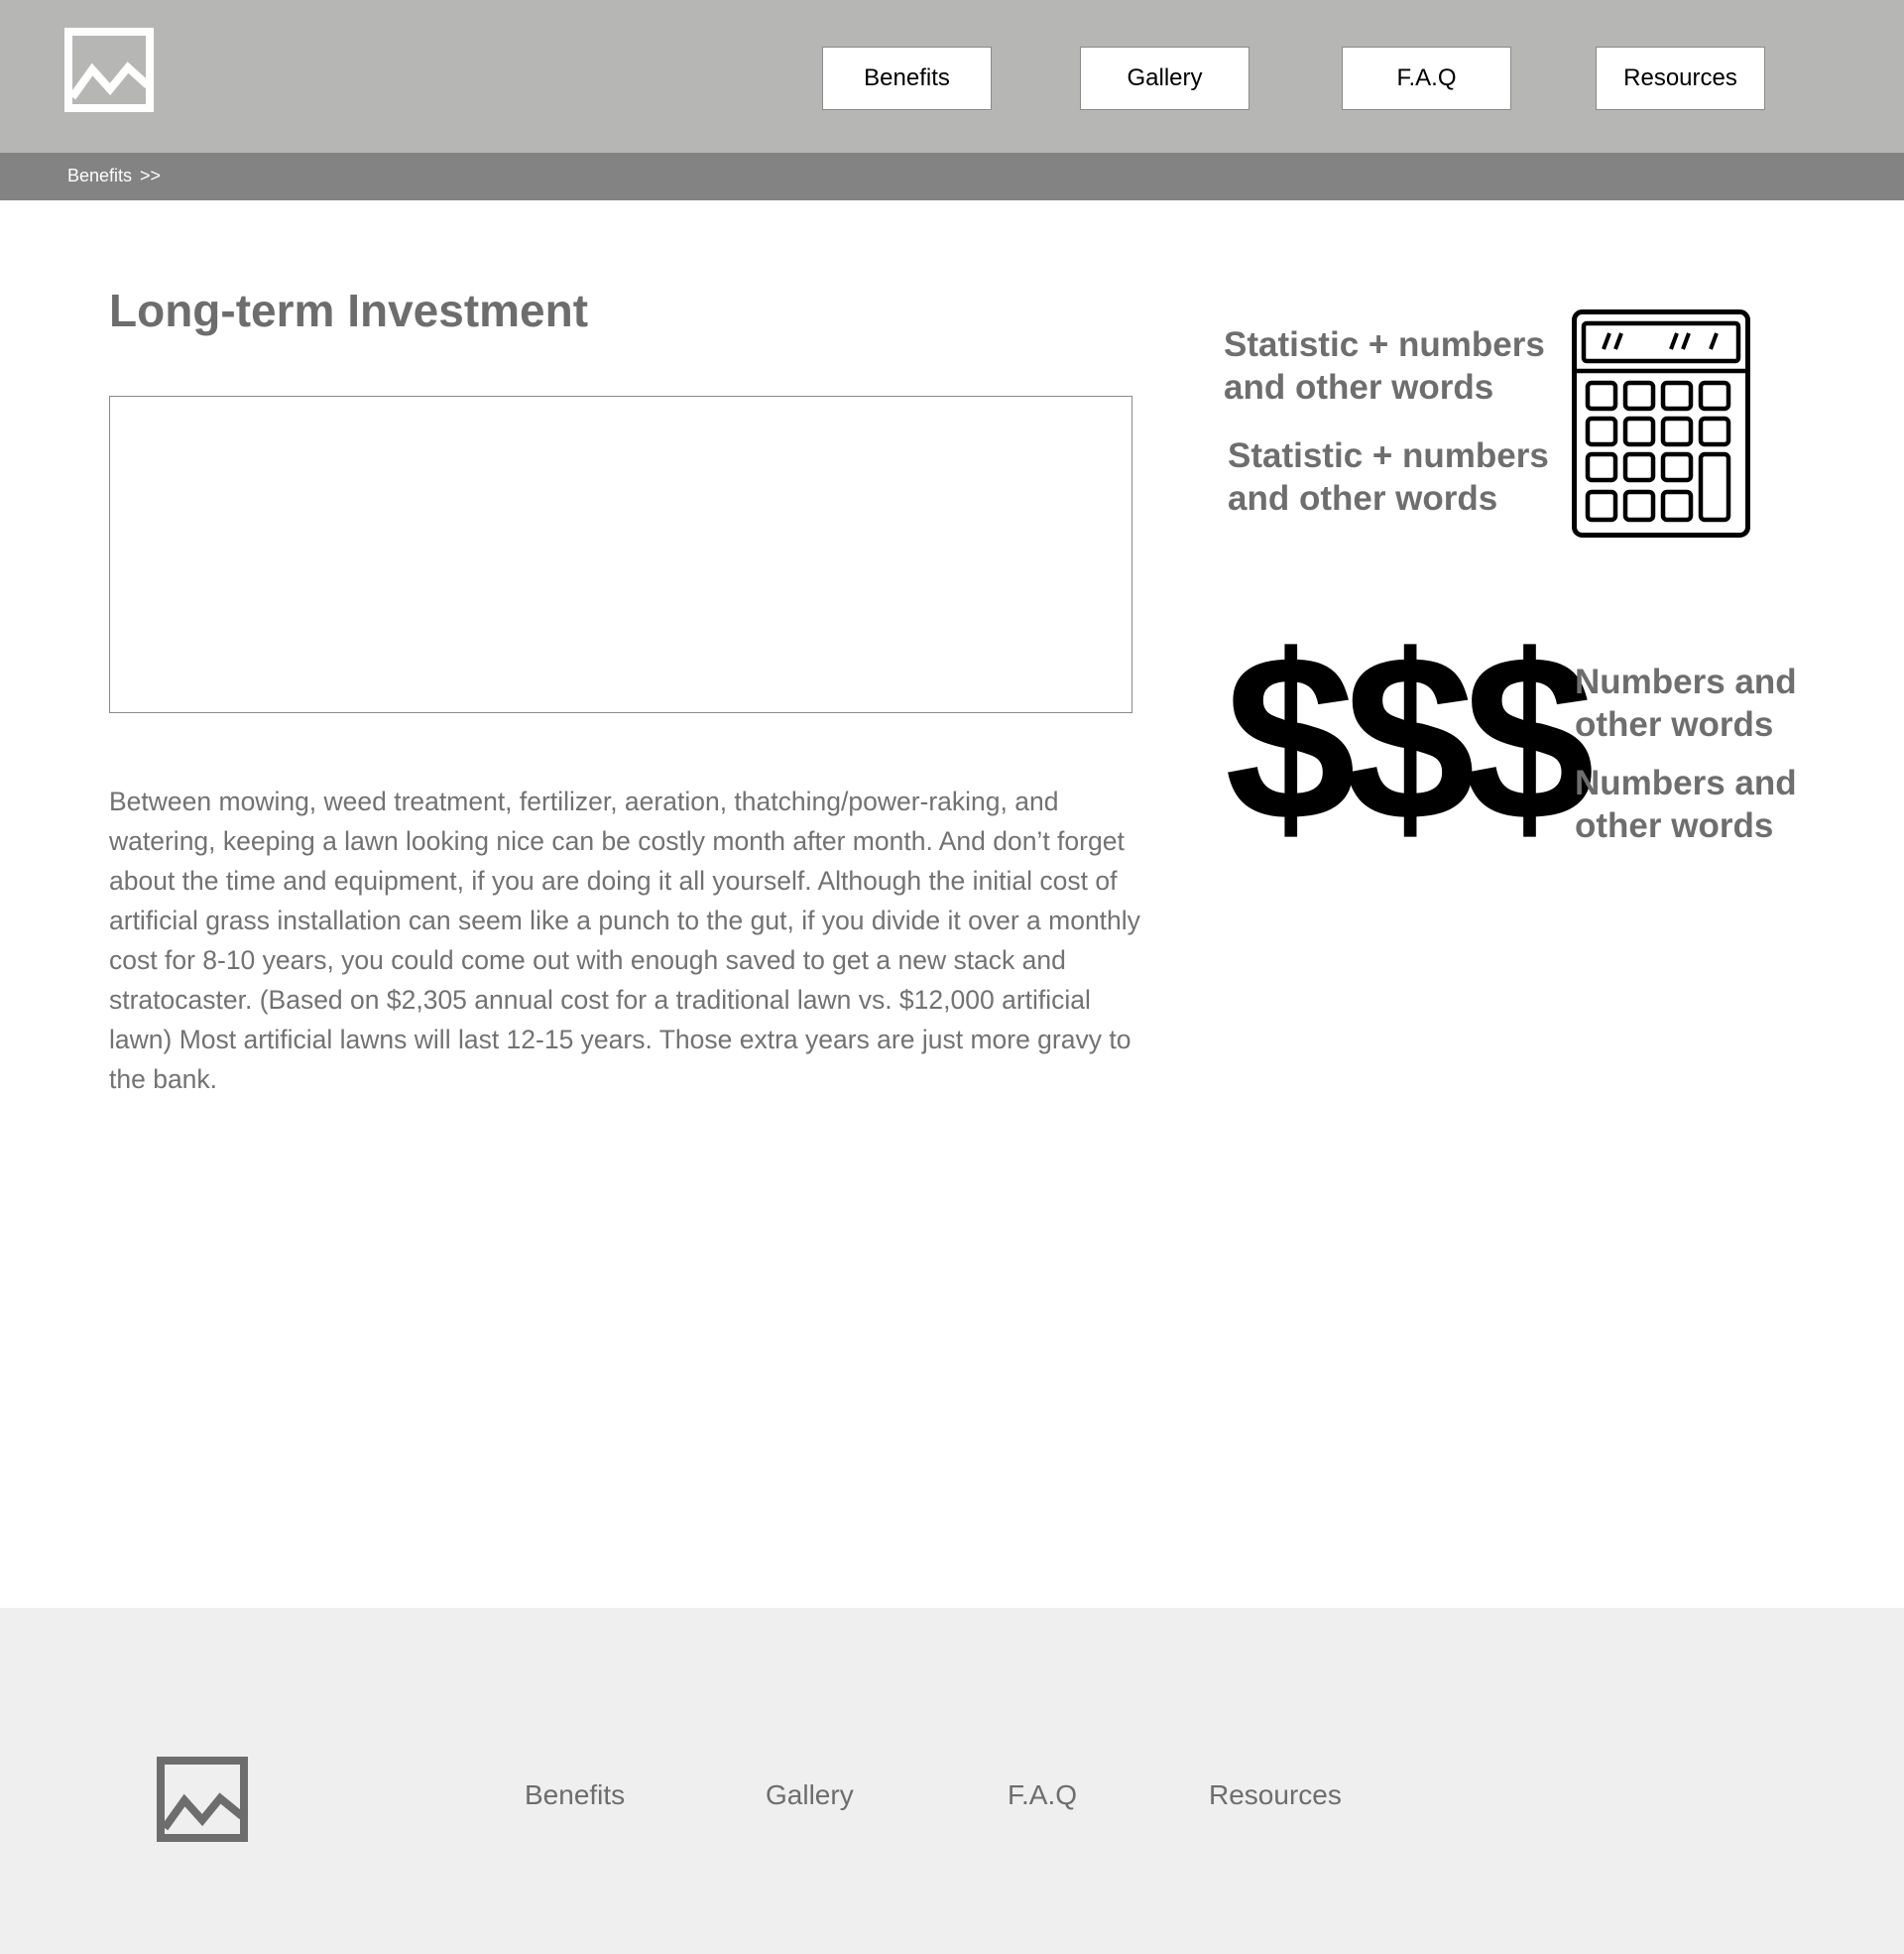  Describe the element at coordinates (810, 1795) in the screenshot. I see `footer-gallery-link: Gallery` at that location.